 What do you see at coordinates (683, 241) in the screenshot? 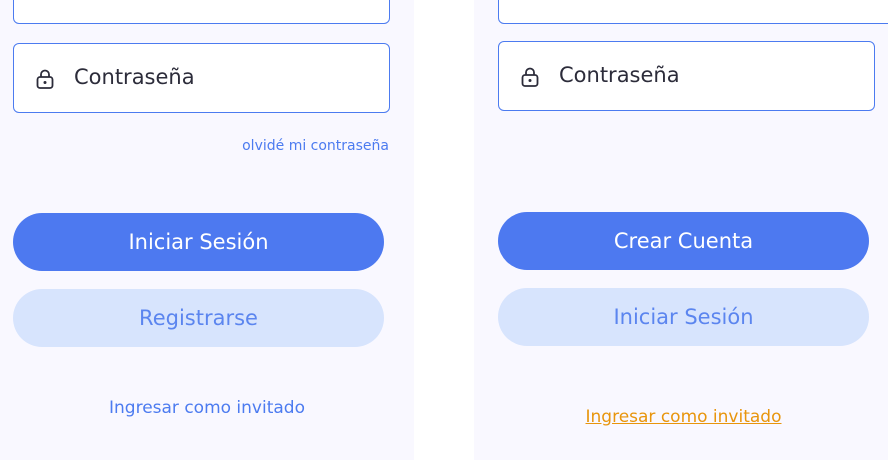
I see `create-account-button: Crear Cuenta` at bounding box center [683, 241].